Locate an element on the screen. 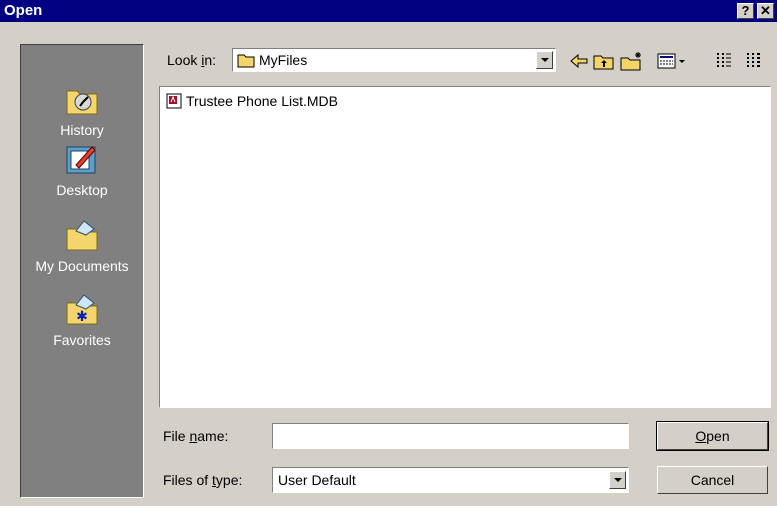 The width and height of the screenshot is (777, 506). look-in-value: MyFiles is located at coordinates (283, 60).